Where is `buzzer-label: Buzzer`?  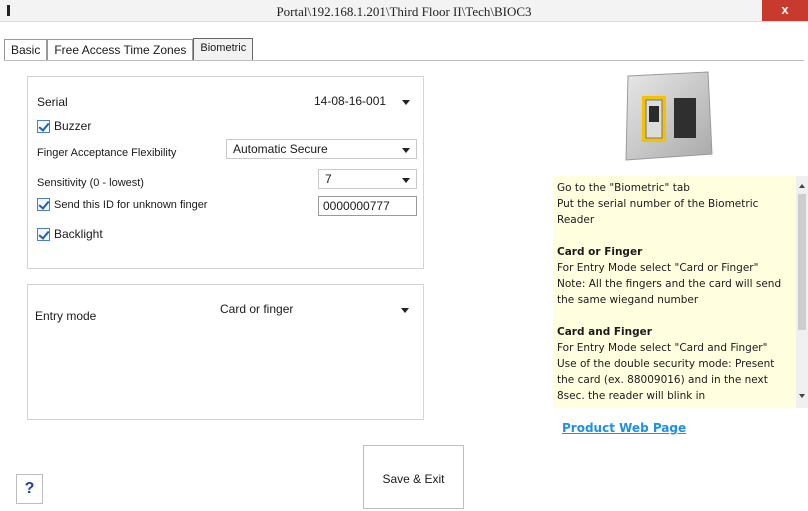 buzzer-label: Buzzer is located at coordinates (73, 126).